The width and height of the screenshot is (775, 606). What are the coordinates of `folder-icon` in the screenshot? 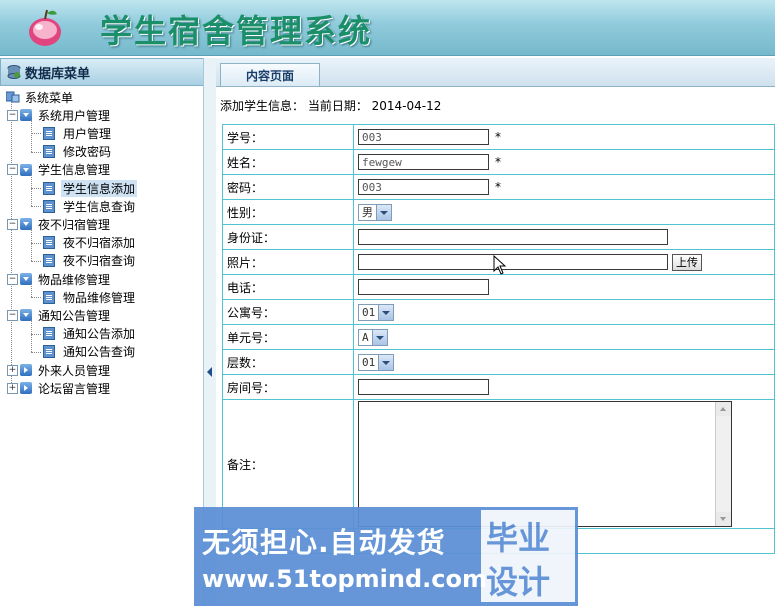 It's located at (26, 388).